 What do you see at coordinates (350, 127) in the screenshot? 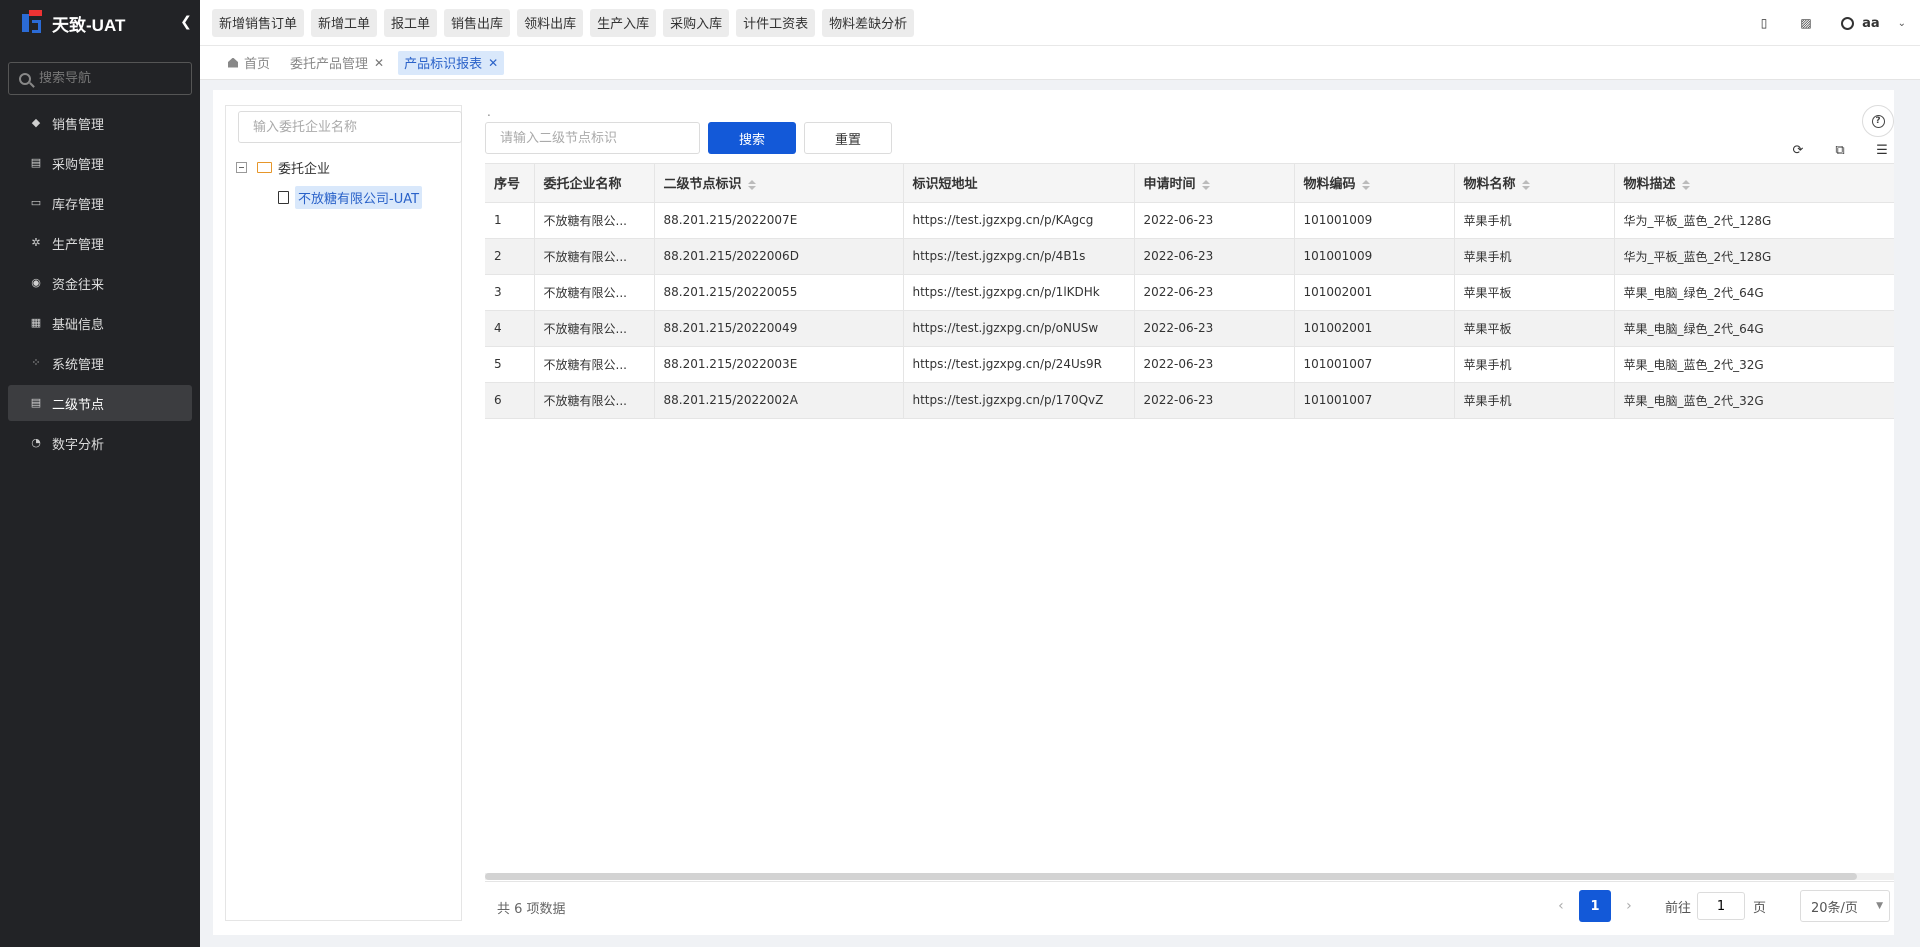
I see `tree-search-input` at bounding box center [350, 127].